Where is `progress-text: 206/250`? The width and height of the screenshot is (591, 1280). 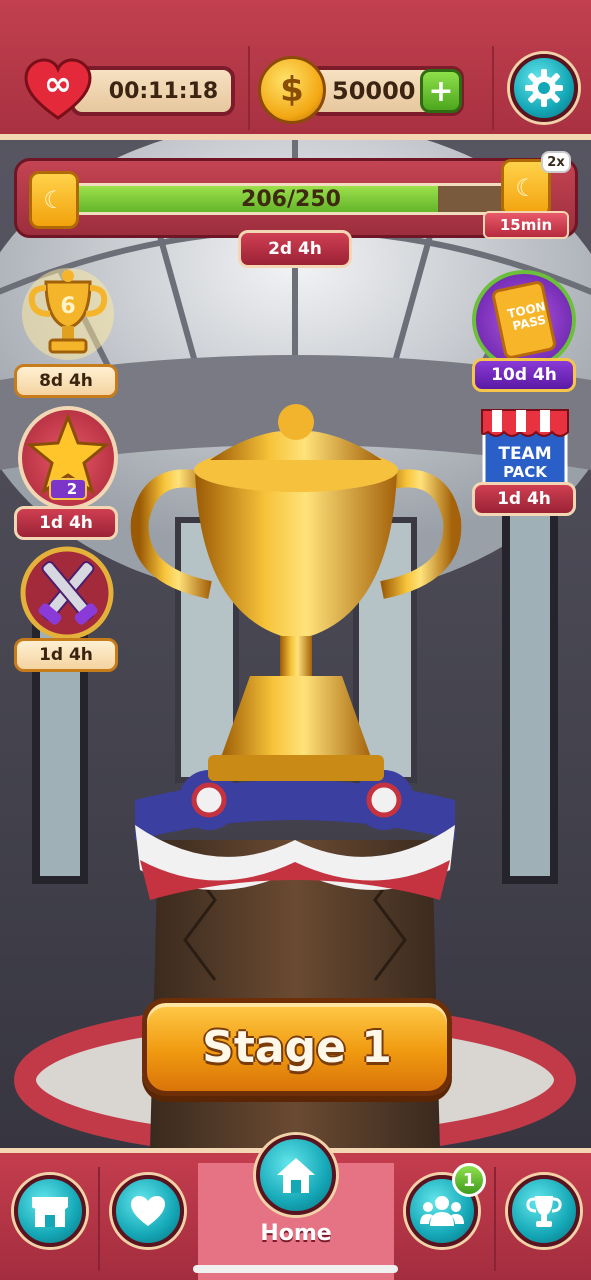 progress-text: 206/250 is located at coordinates (291, 199).